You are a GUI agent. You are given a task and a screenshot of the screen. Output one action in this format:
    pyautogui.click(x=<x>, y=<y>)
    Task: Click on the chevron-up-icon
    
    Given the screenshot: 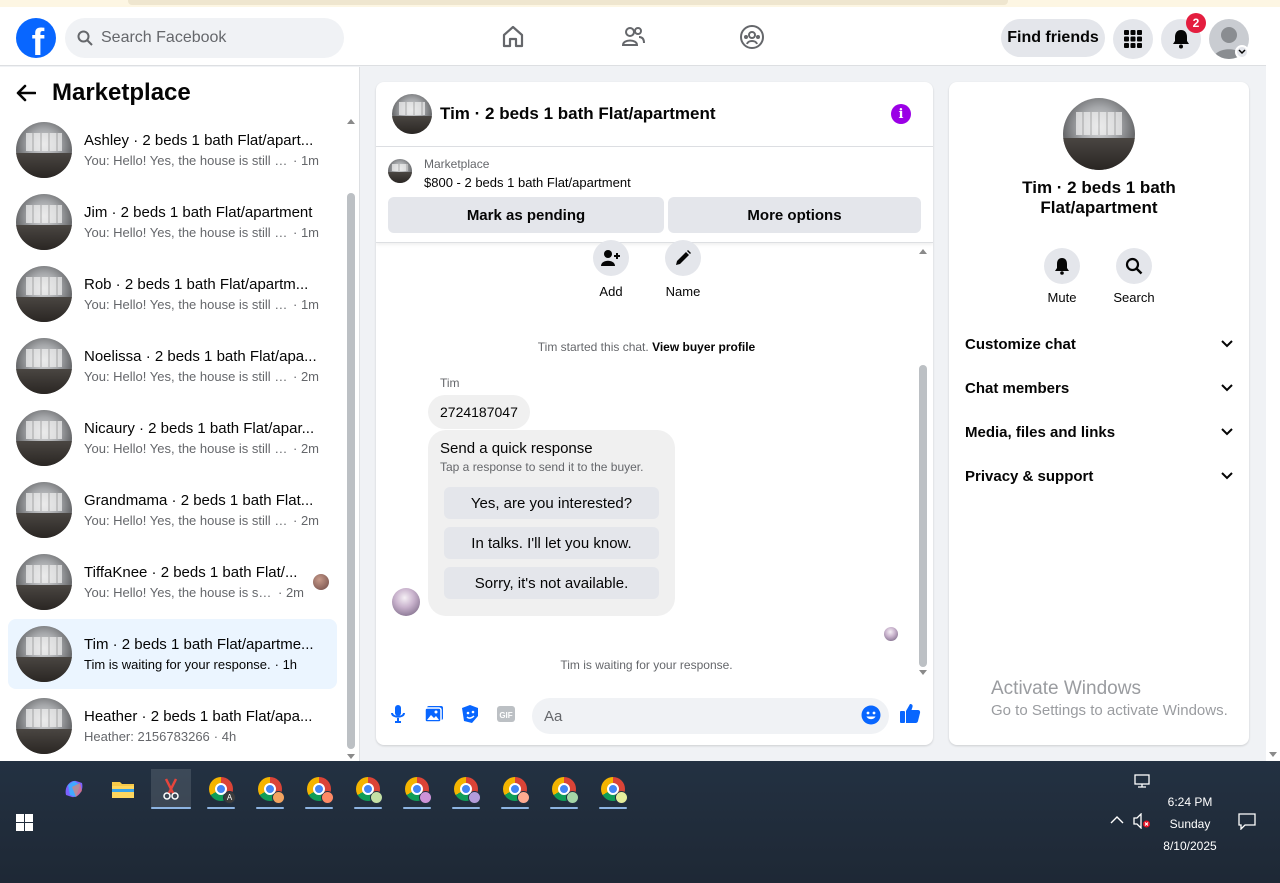 What is the action you would take?
    pyautogui.click(x=1117, y=820)
    